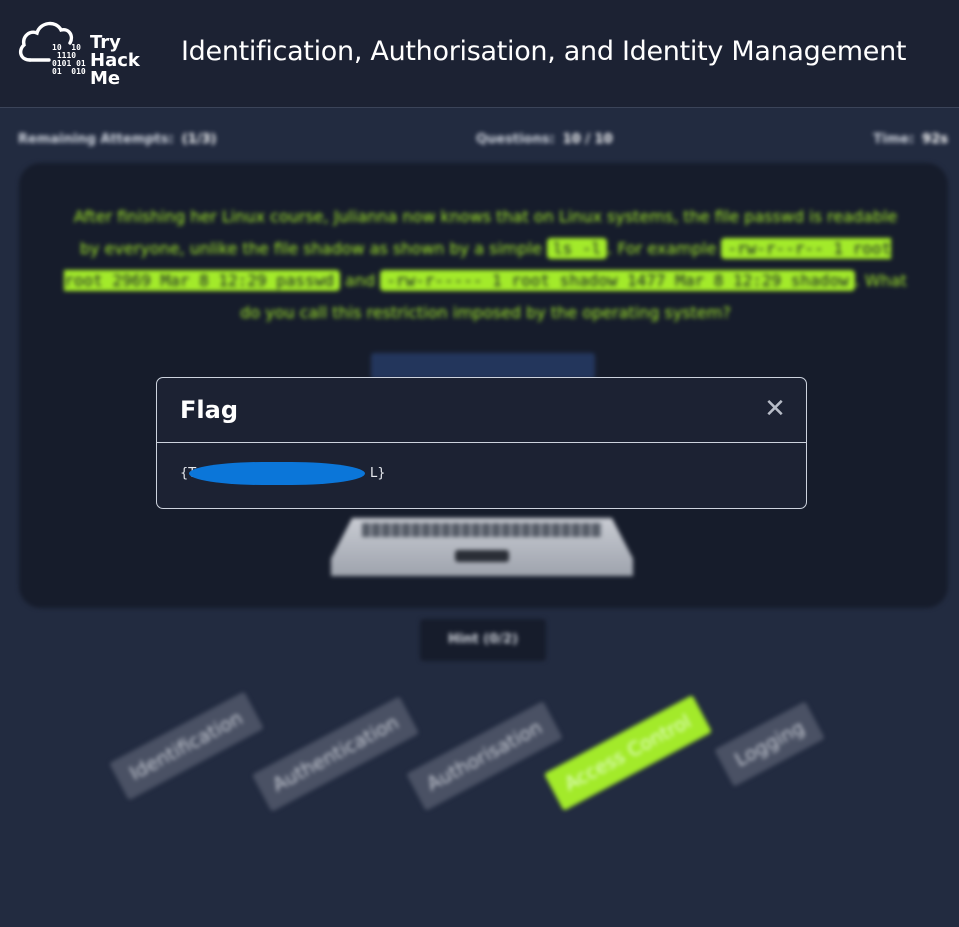 The height and width of the screenshot is (927, 959). I want to click on redaction-mark, so click(277, 473).